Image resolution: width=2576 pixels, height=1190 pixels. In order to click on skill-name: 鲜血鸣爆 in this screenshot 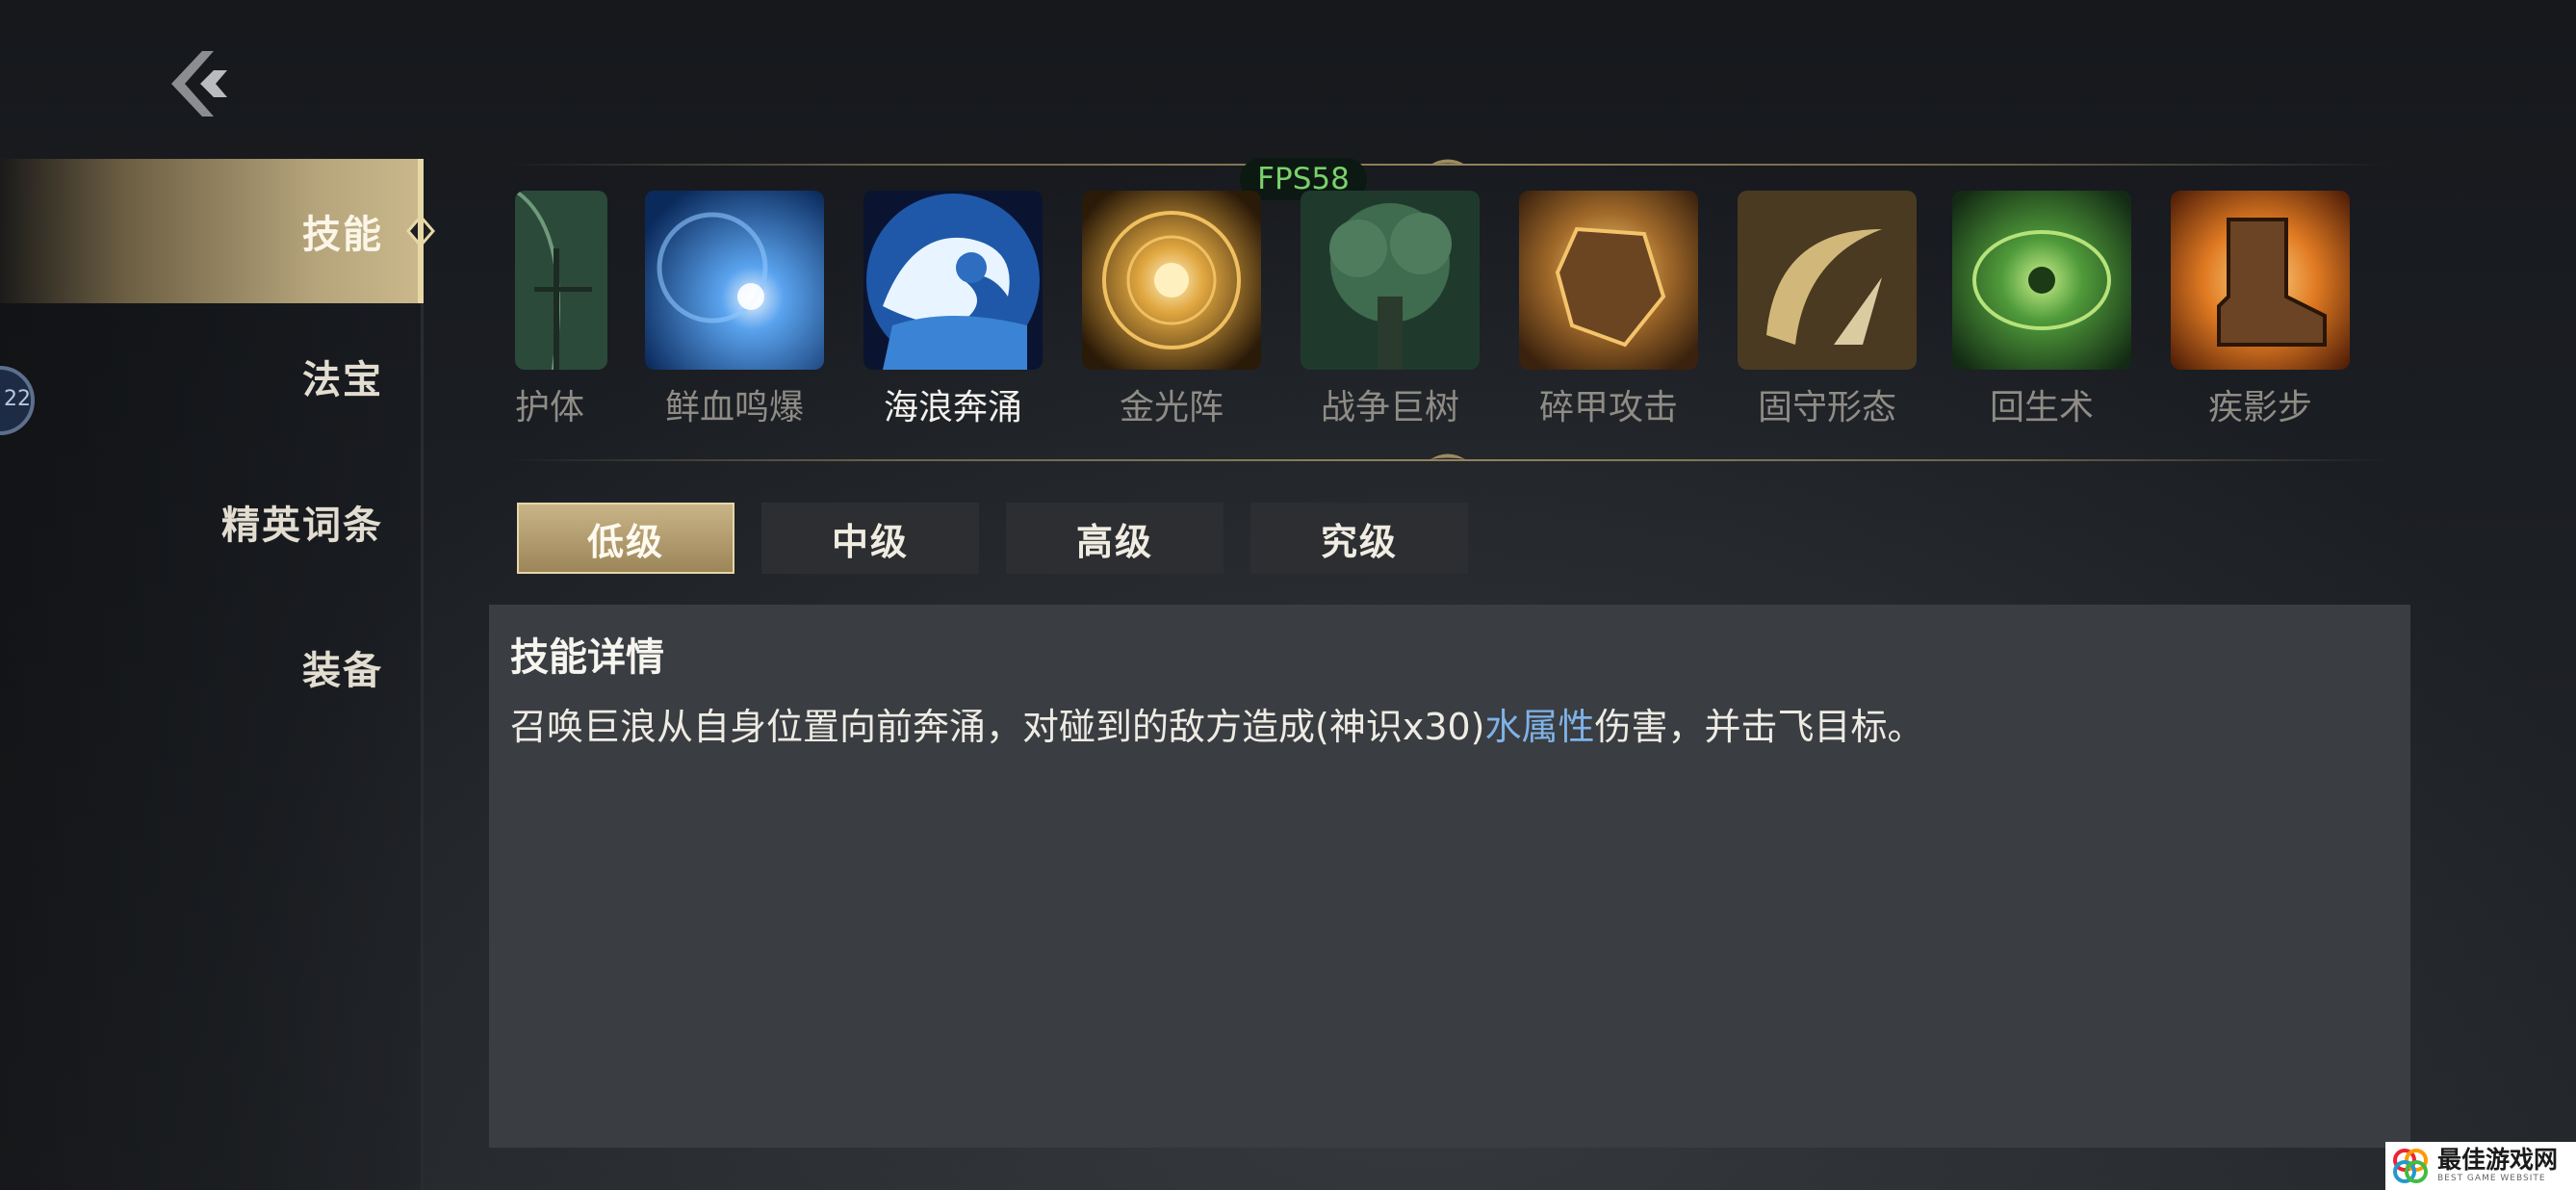, I will do `click(734, 408)`.